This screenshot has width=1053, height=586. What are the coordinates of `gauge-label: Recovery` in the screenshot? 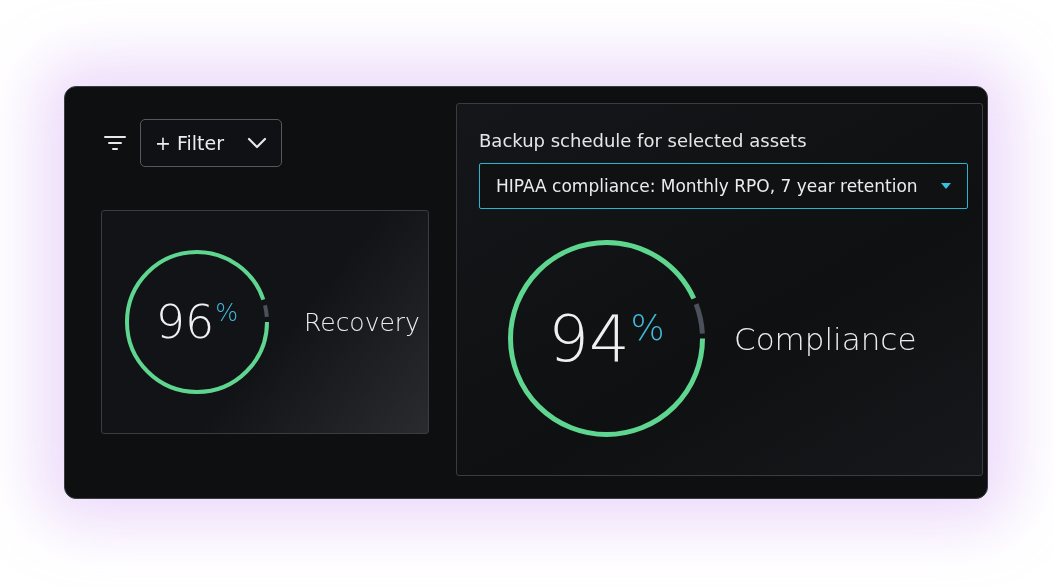 It's located at (362, 322).